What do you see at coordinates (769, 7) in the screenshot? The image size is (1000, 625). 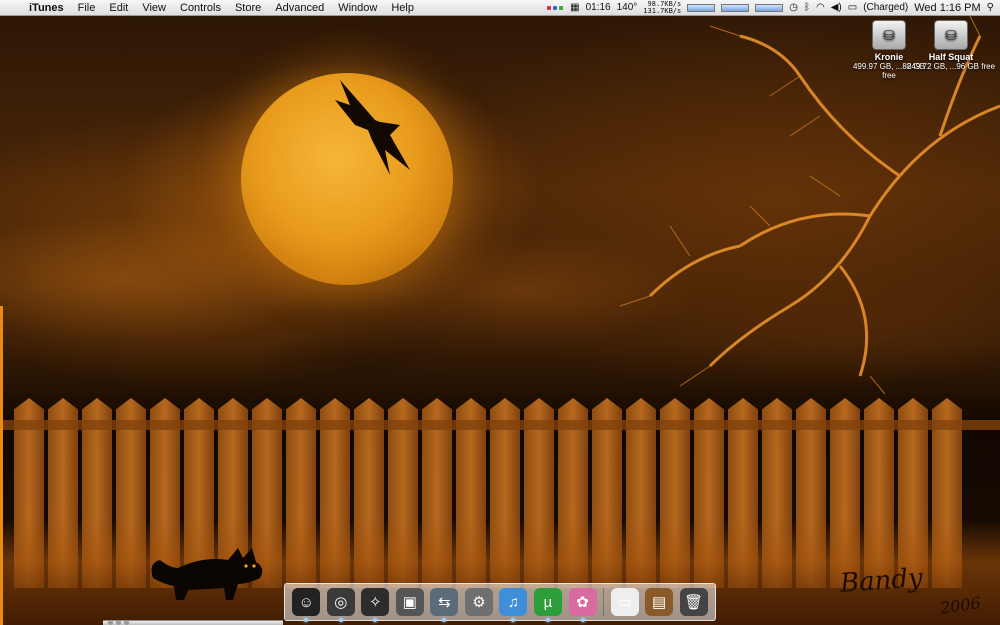 I see `disk-meter` at bounding box center [769, 7].